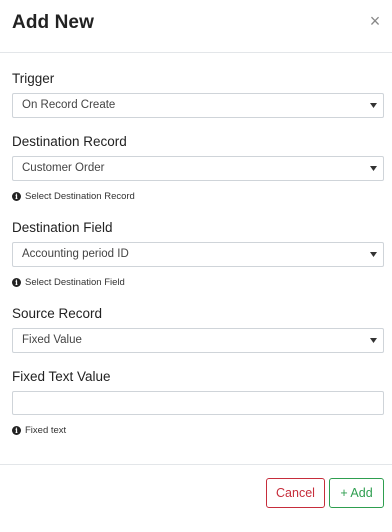 This screenshot has height=532, width=392. What do you see at coordinates (53, 22) in the screenshot?
I see `dialog-title: Add New` at bounding box center [53, 22].